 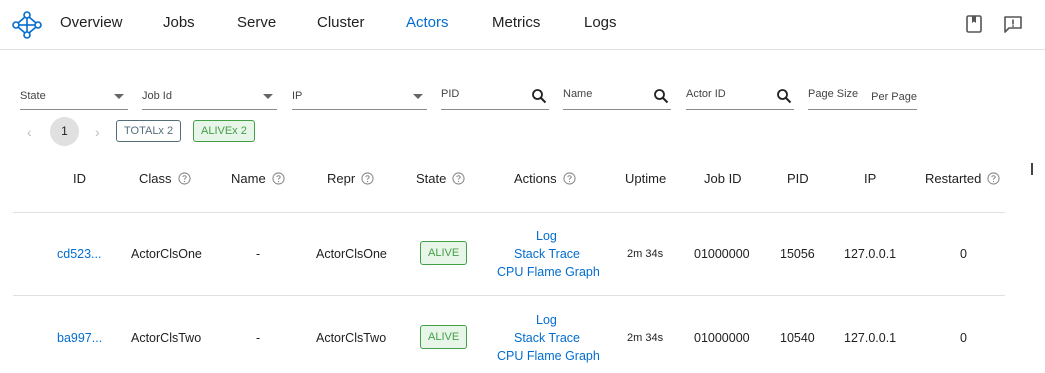 I want to click on job-id-filter-label: Job Id, so click(x=157, y=96).